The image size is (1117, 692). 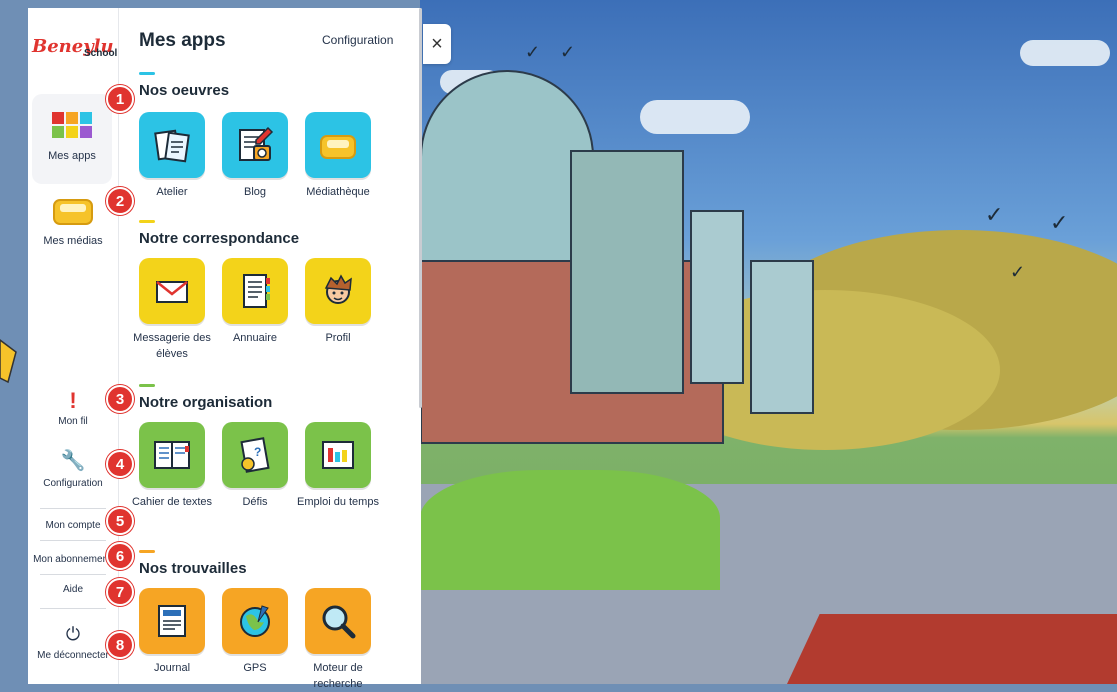 What do you see at coordinates (338, 455) in the screenshot?
I see `emploi-icon` at bounding box center [338, 455].